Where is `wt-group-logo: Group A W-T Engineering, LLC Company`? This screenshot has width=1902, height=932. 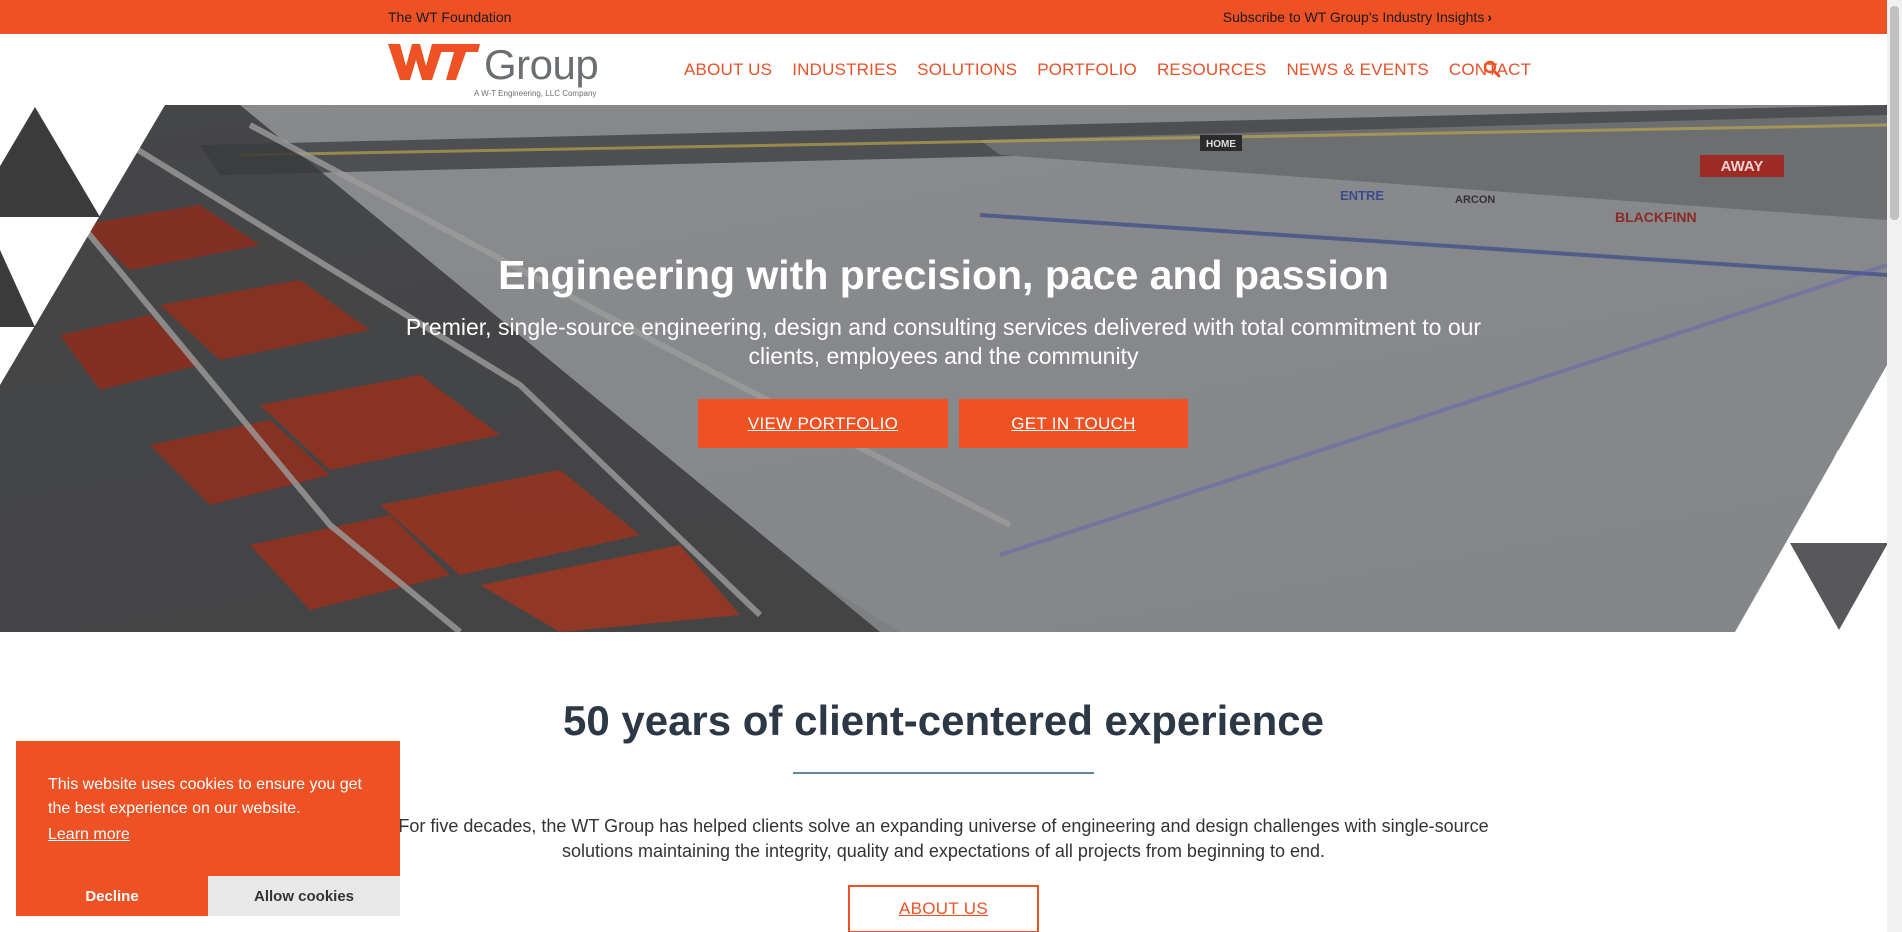 wt-group-logo: Group A W-T Engineering, LLC Company is located at coordinates (494, 71).